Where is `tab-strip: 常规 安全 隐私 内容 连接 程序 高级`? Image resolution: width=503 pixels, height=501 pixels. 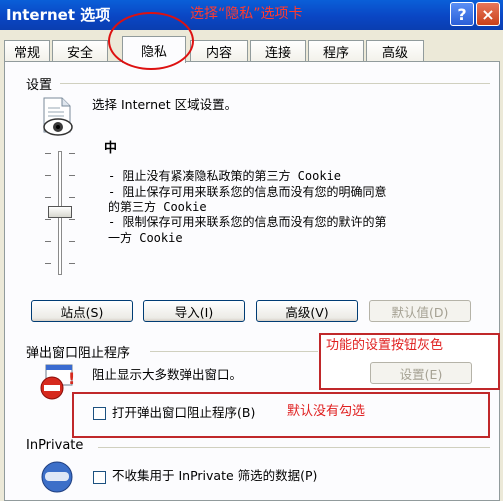
tab-strip: 常规 安全 隐私 内容 连接 程序 高级 is located at coordinates (251, 49).